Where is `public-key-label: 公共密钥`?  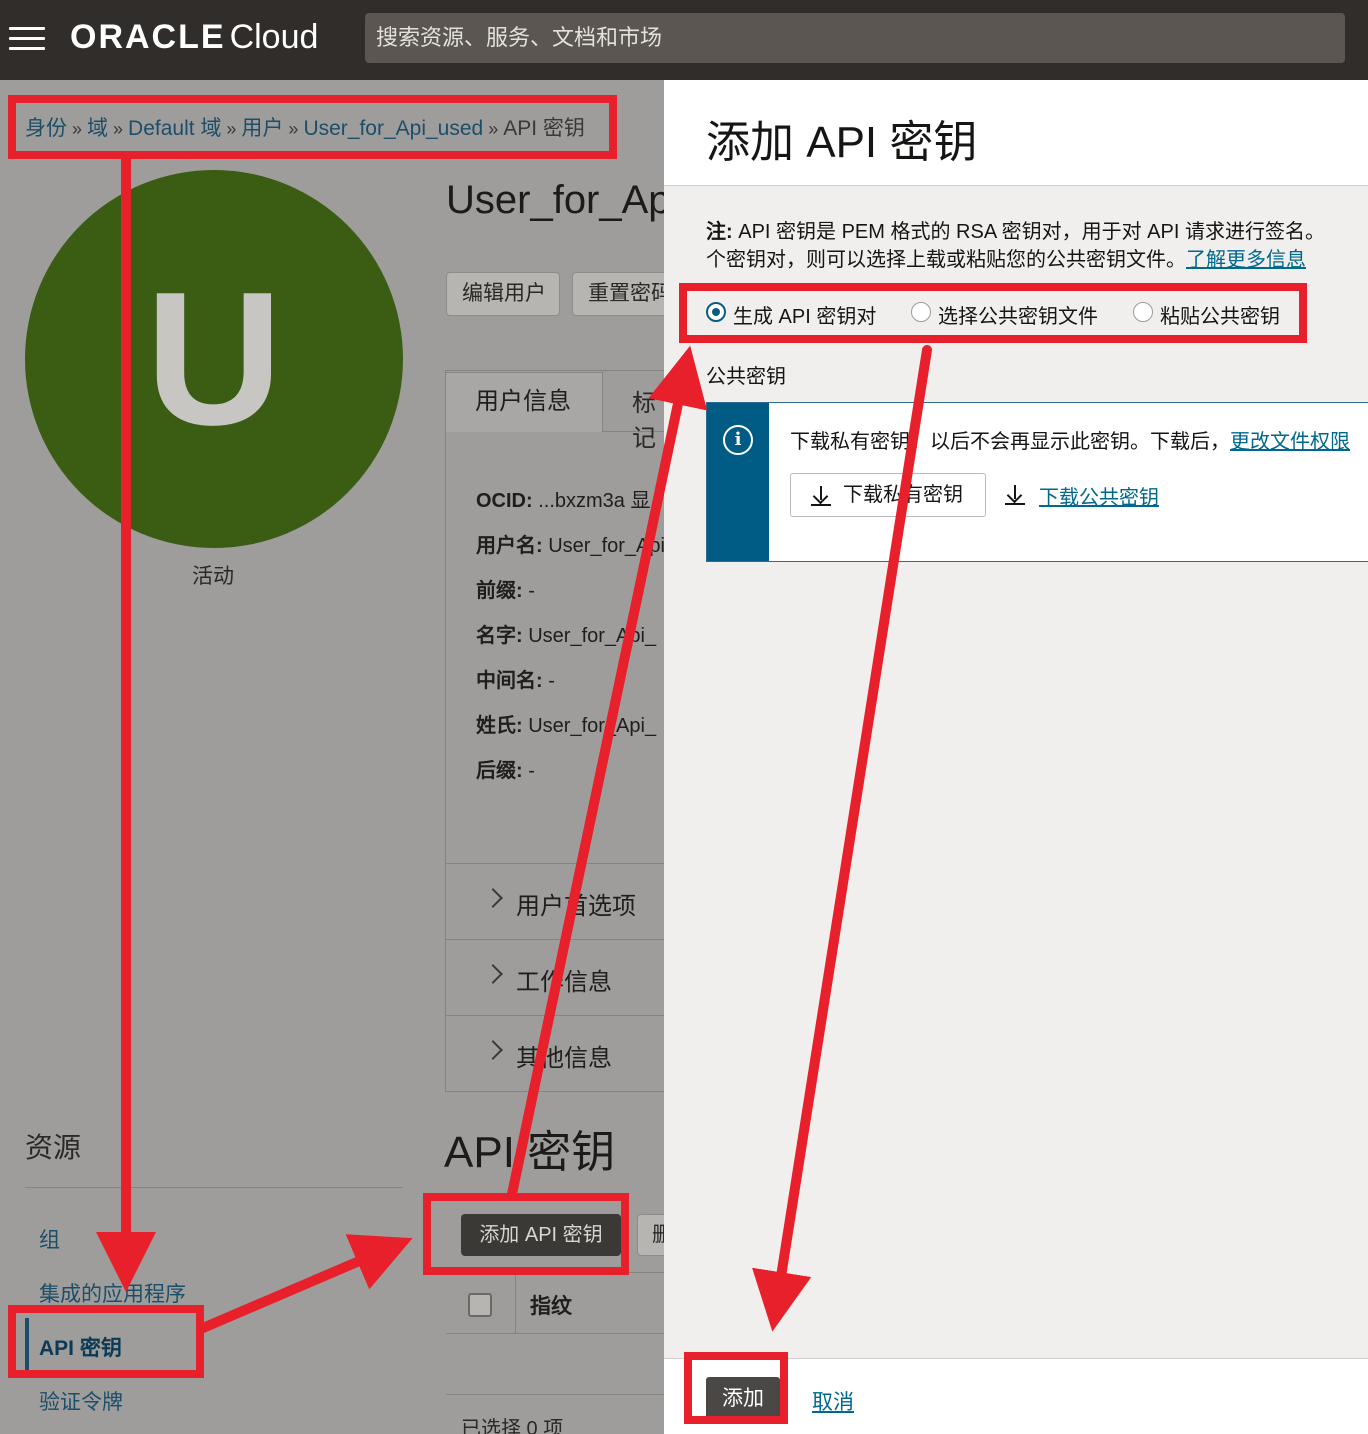 public-key-label: 公共密钥 is located at coordinates (746, 377).